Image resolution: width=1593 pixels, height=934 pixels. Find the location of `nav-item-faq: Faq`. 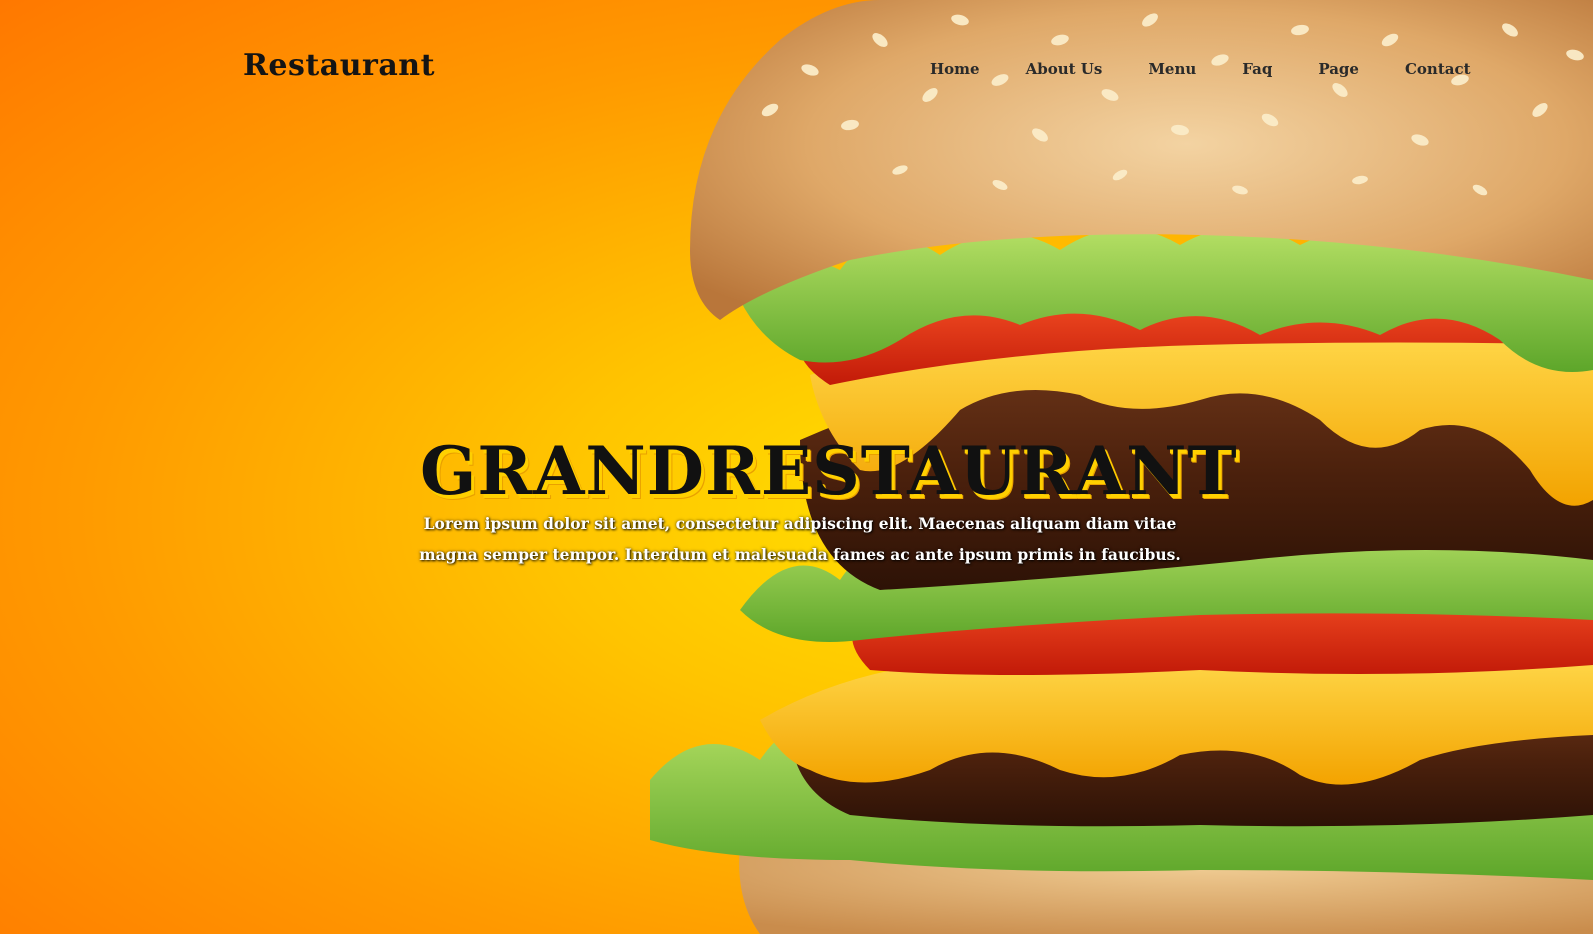

nav-item-faq: Faq is located at coordinates (1257, 69).